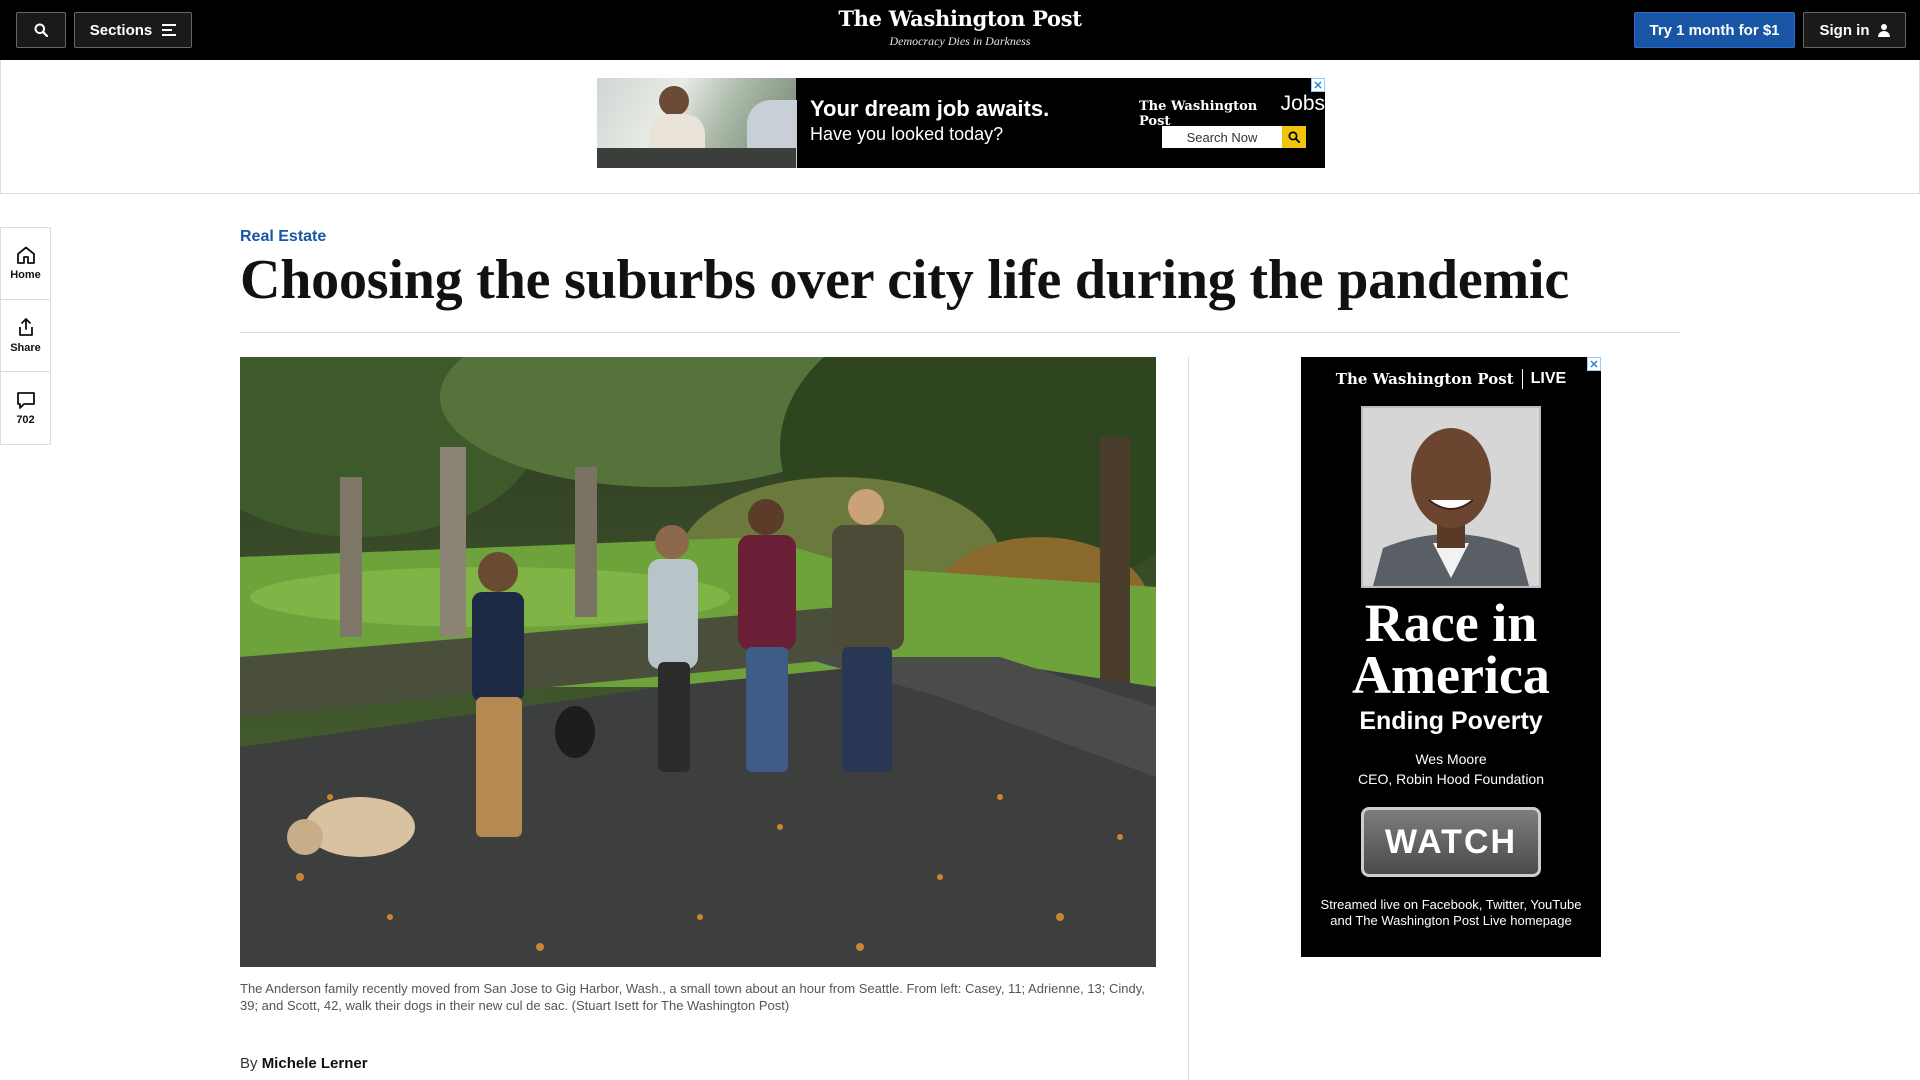 The width and height of the screenshot is (1920, 1080). What do you see at coordinates (1522, 379) in the screenshot?
I see `live-ad-brand-separator` at bounding box center [1522, 379].